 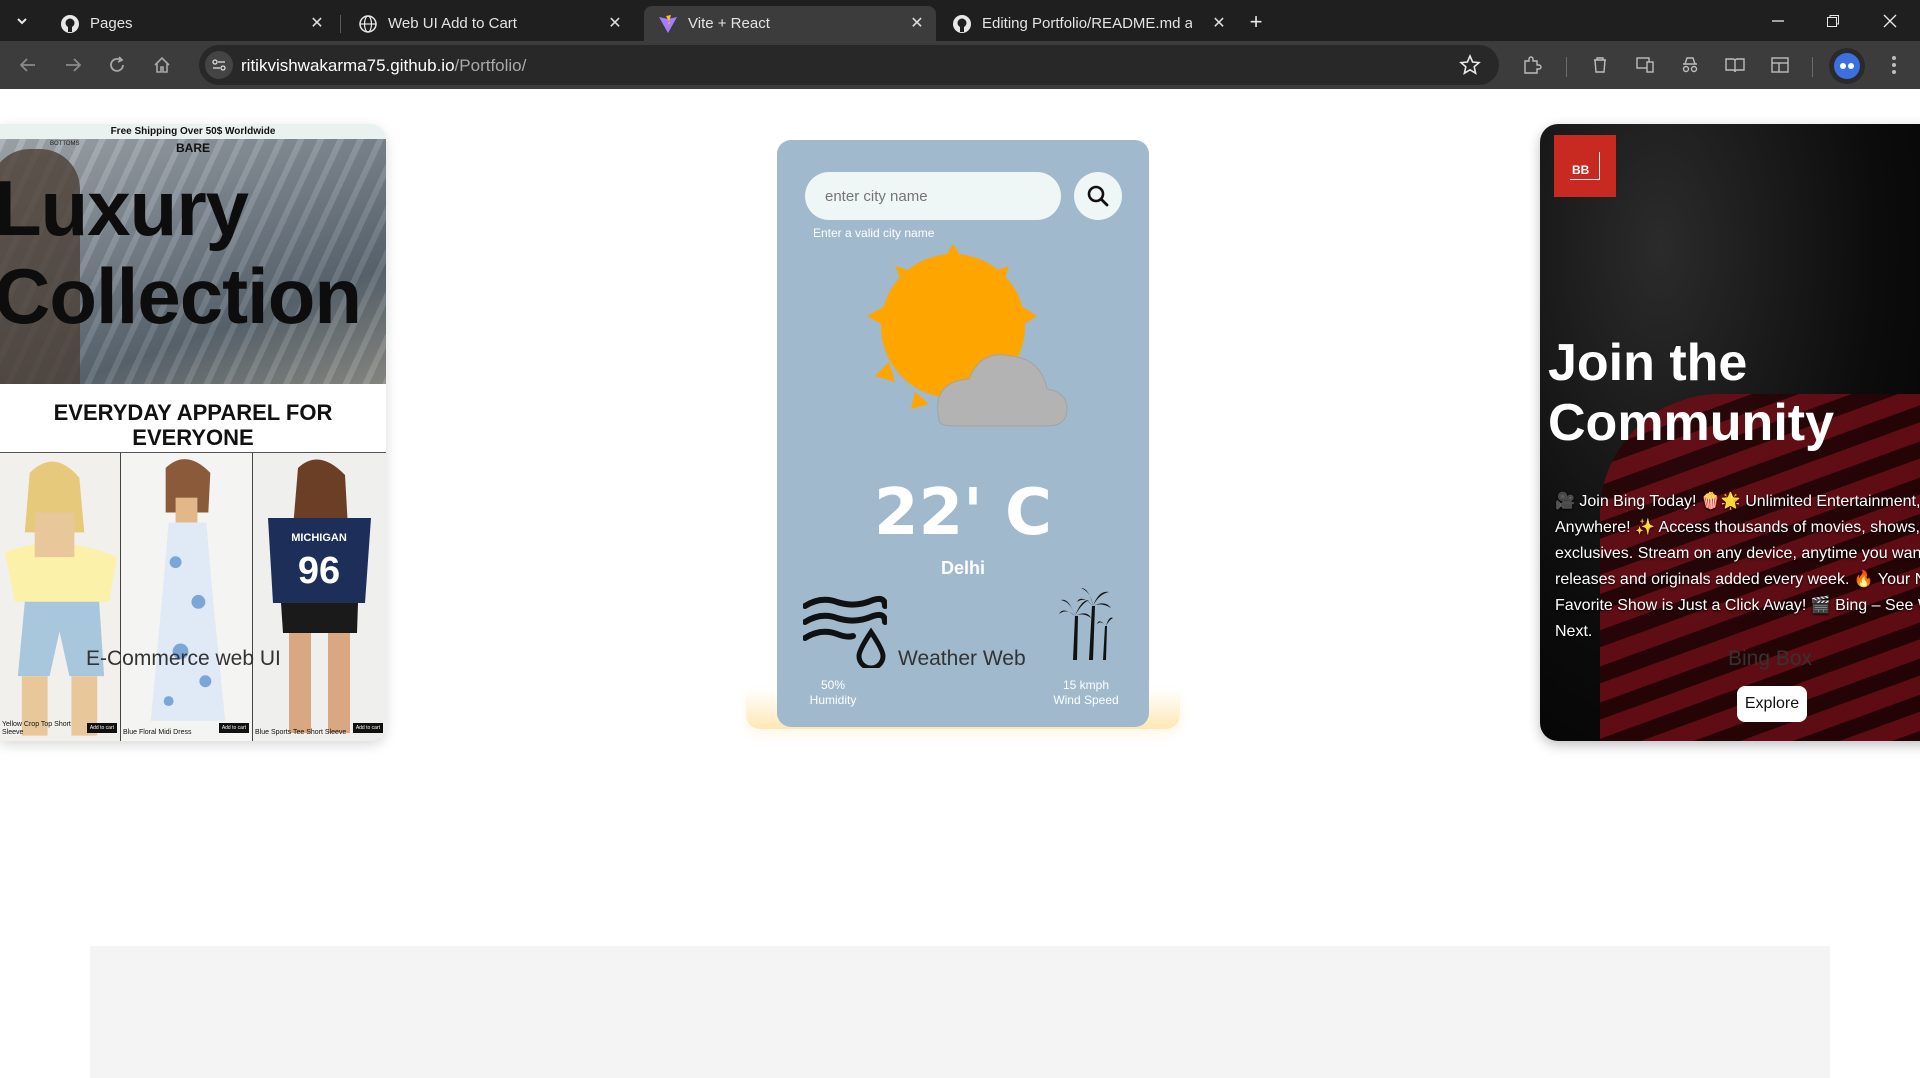 I want to click on product-photo-yellow-top, so click(x=61, y=598).